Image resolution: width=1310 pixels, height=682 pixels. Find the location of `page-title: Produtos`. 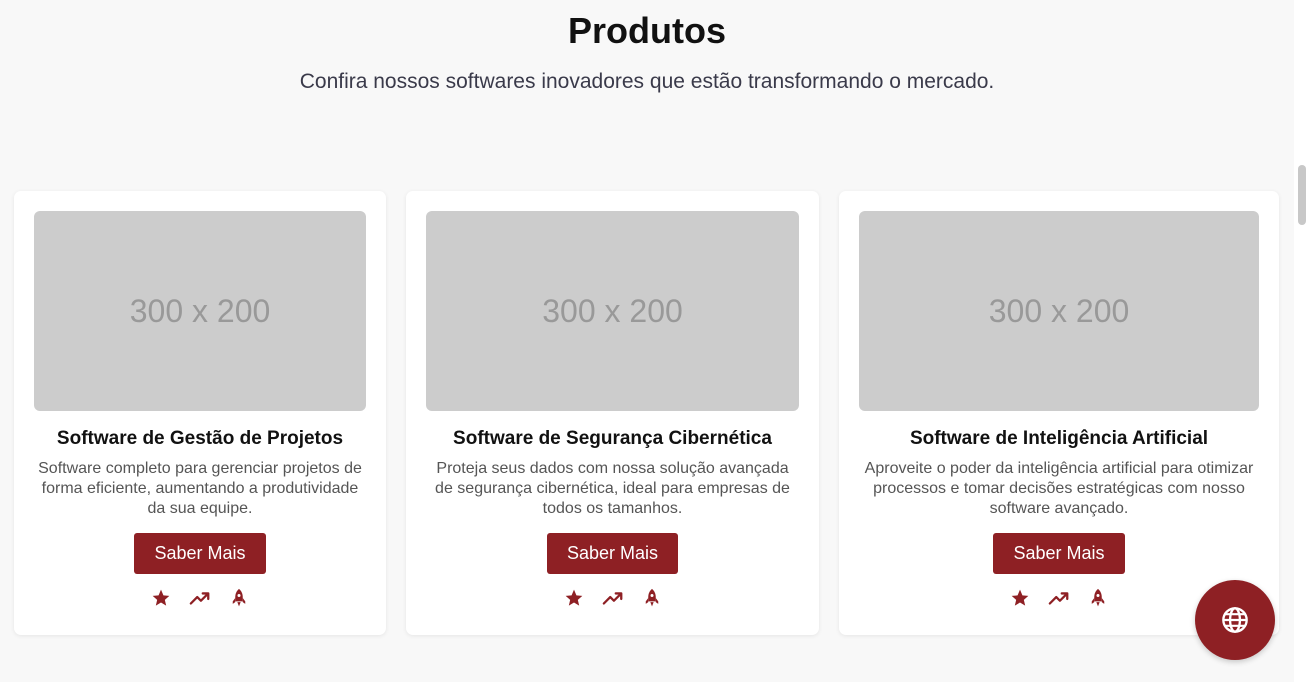

page-title: Produtos is located at coordinates (647, 30).